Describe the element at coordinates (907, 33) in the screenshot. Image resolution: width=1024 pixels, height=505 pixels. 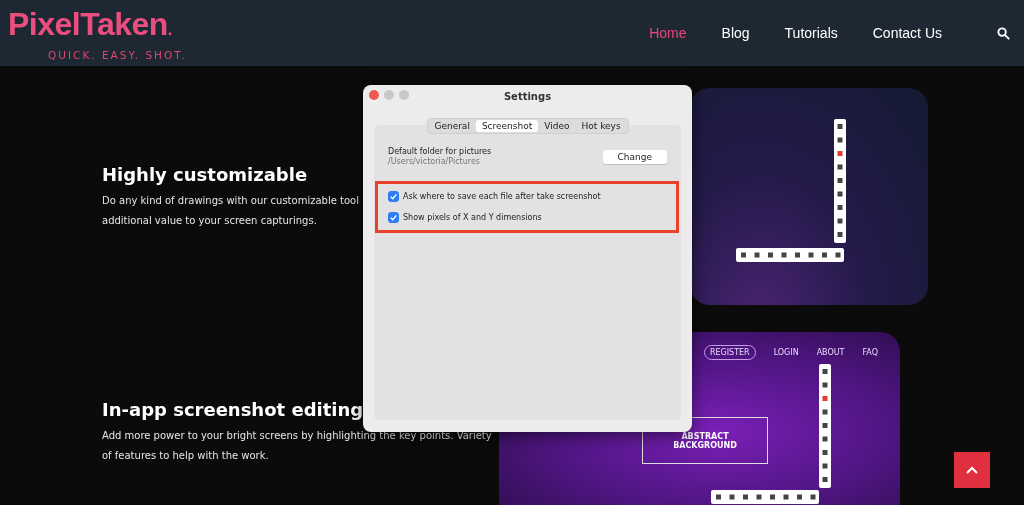
I see `nav-link: Contact Us` at that location.